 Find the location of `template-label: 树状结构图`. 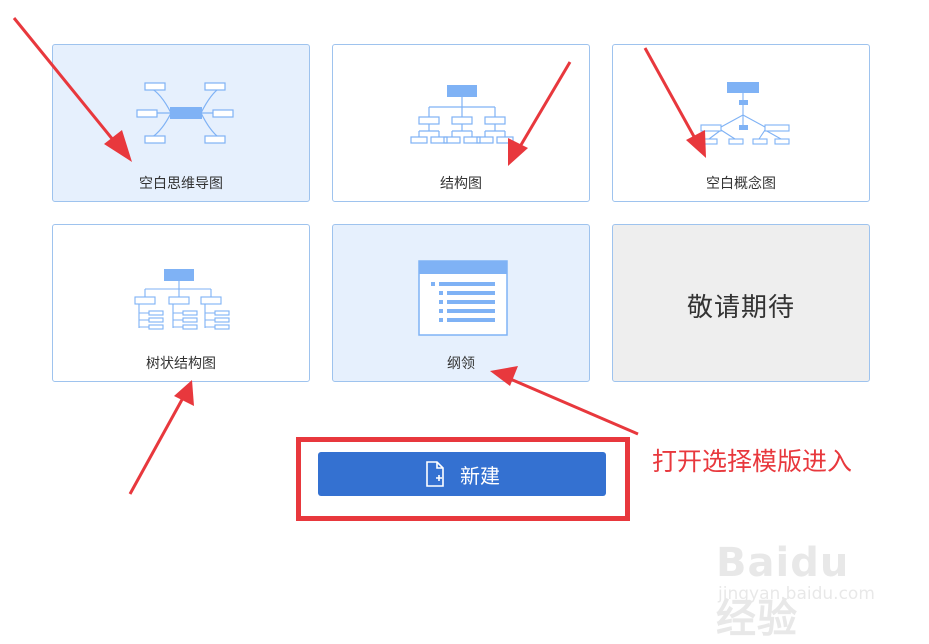

template-label: 树状结构图 is located at coordinates (181, 364).